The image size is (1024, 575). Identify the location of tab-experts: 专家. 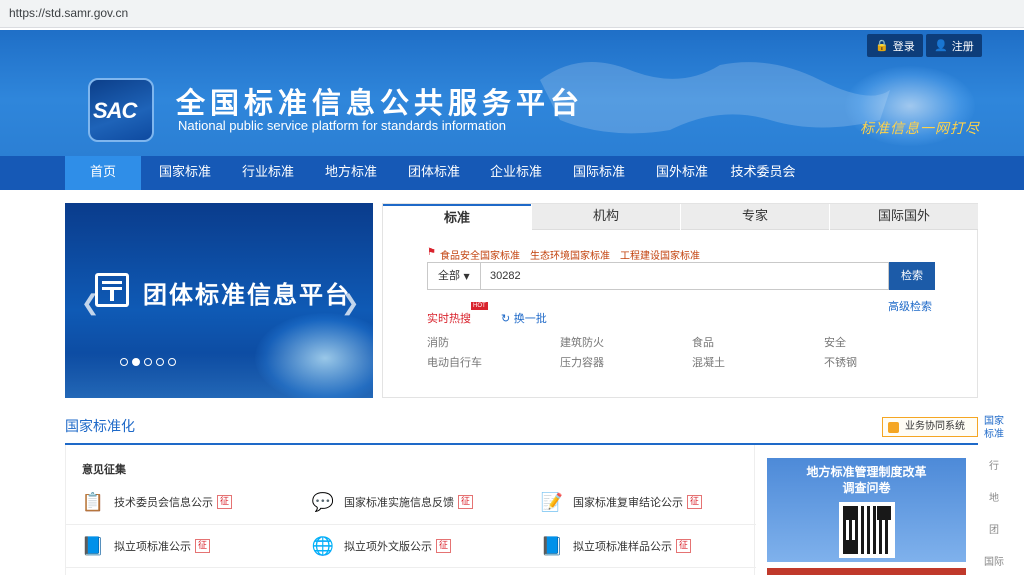
(755, 217).